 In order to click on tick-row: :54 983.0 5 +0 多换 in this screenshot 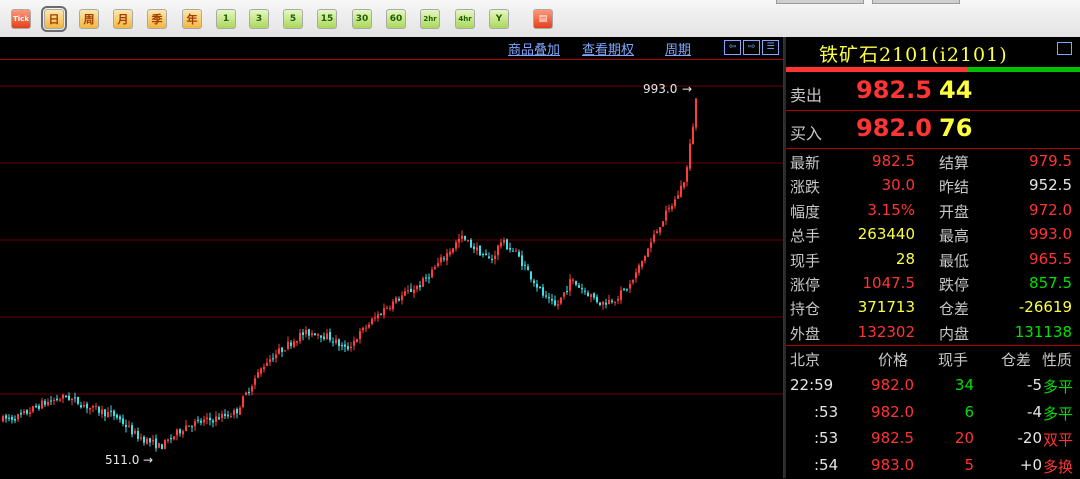, I will do `click(933, 466)`.